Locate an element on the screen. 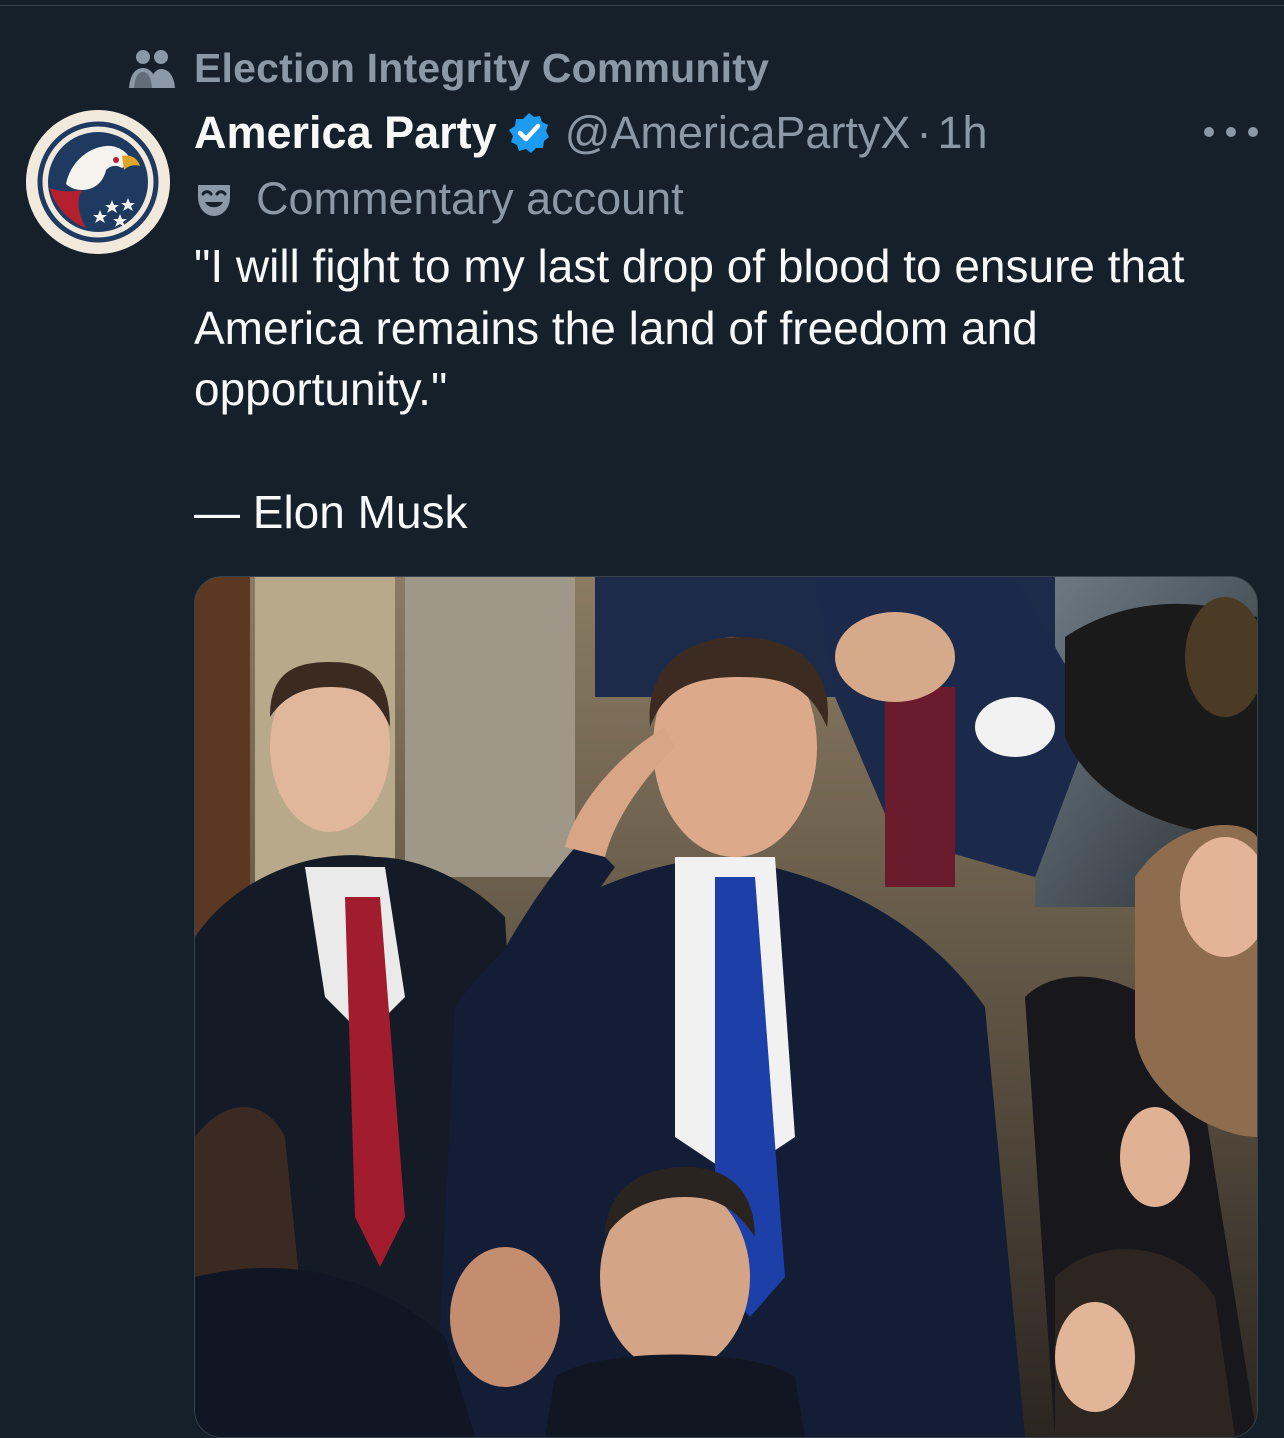  community-header: Election Integrity Community is located at coordinates (448, 68).